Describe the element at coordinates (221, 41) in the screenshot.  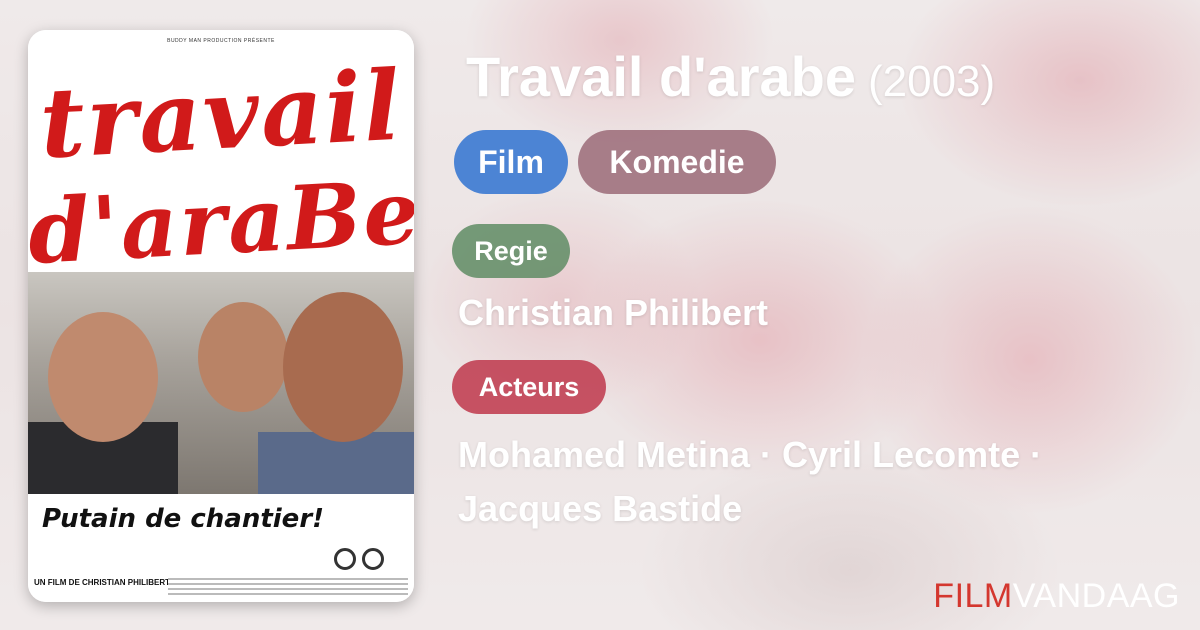
I see `poster-top-credit: BUDDY MAN PRODUCTION PRÉSENTE` at that location.